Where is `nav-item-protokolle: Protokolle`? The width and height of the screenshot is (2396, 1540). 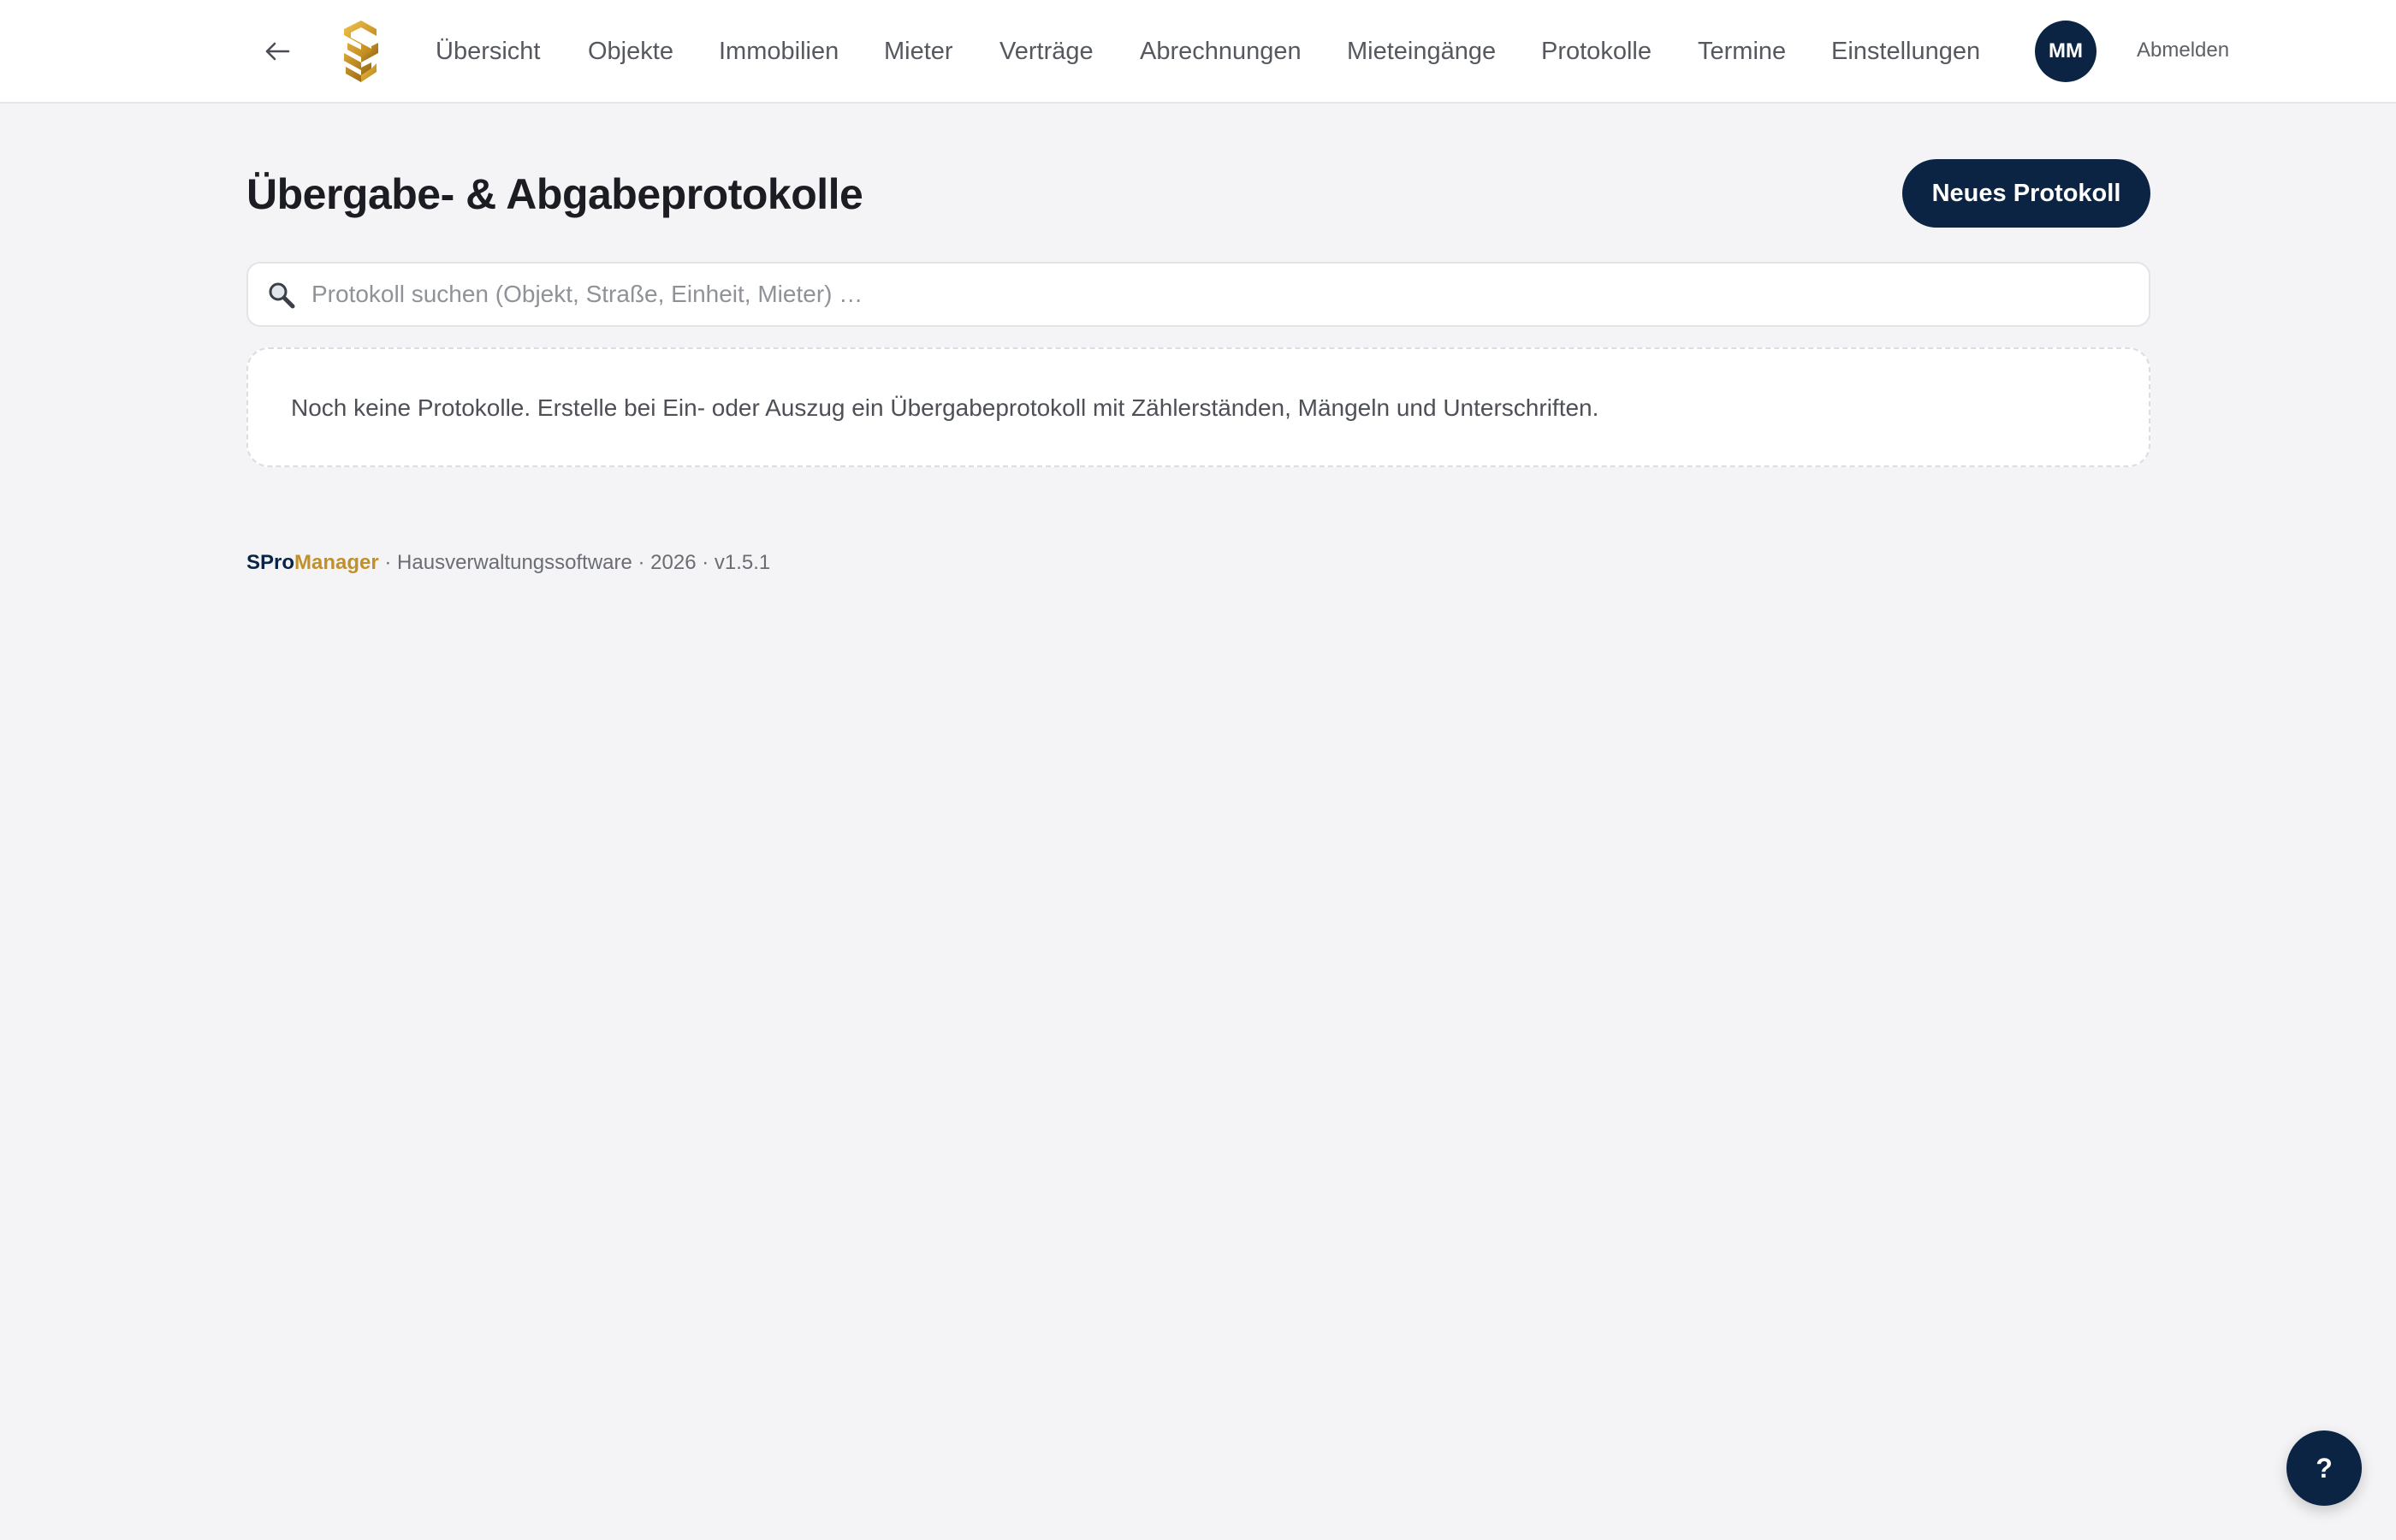 nav-item-protokolle: Protokolle is located at coordinates (1596, 51).